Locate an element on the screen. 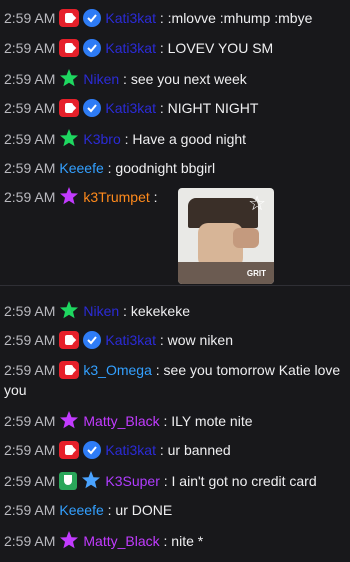  chat-message: 2:59 AM Kati3kat : NIGHT NIGHT is located at coordinates (175, 110).